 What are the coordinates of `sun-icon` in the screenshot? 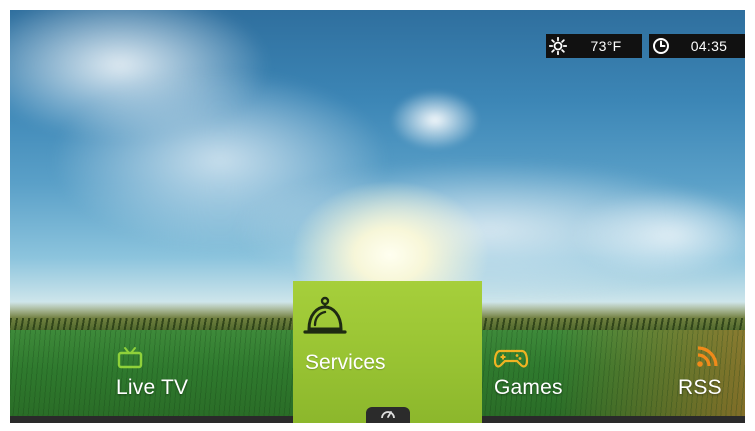 It's located at (558, 46).